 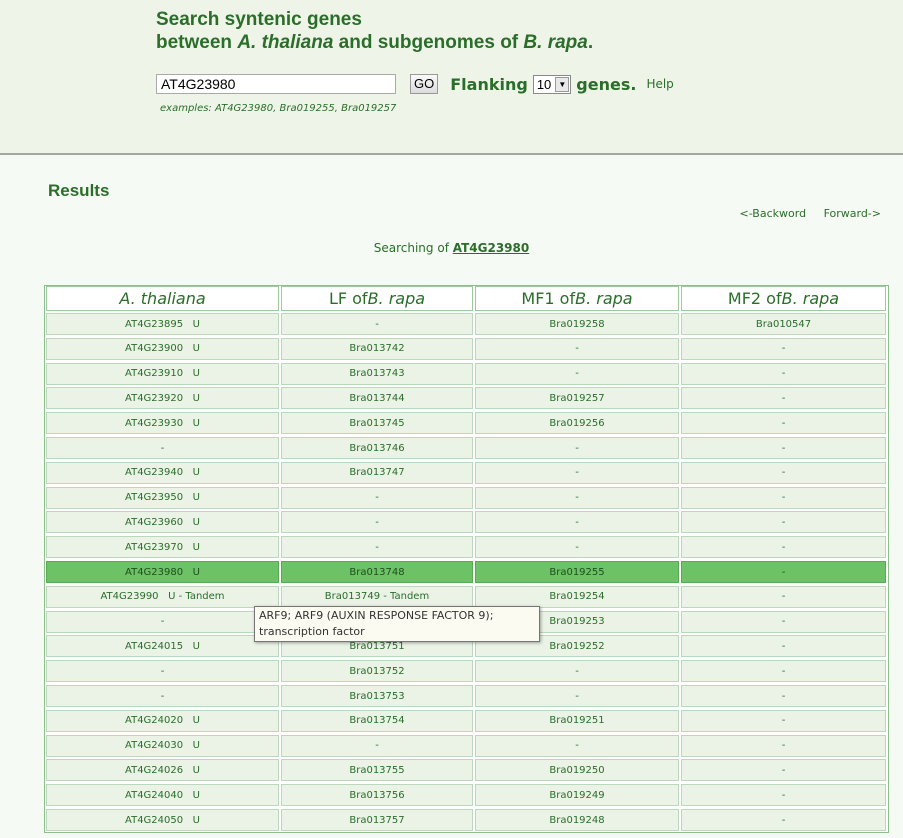 What do you see at coordinates (577, 795) in the screenshot?
I see `gene-link: Bra019249` at bounding box center [577, 795].